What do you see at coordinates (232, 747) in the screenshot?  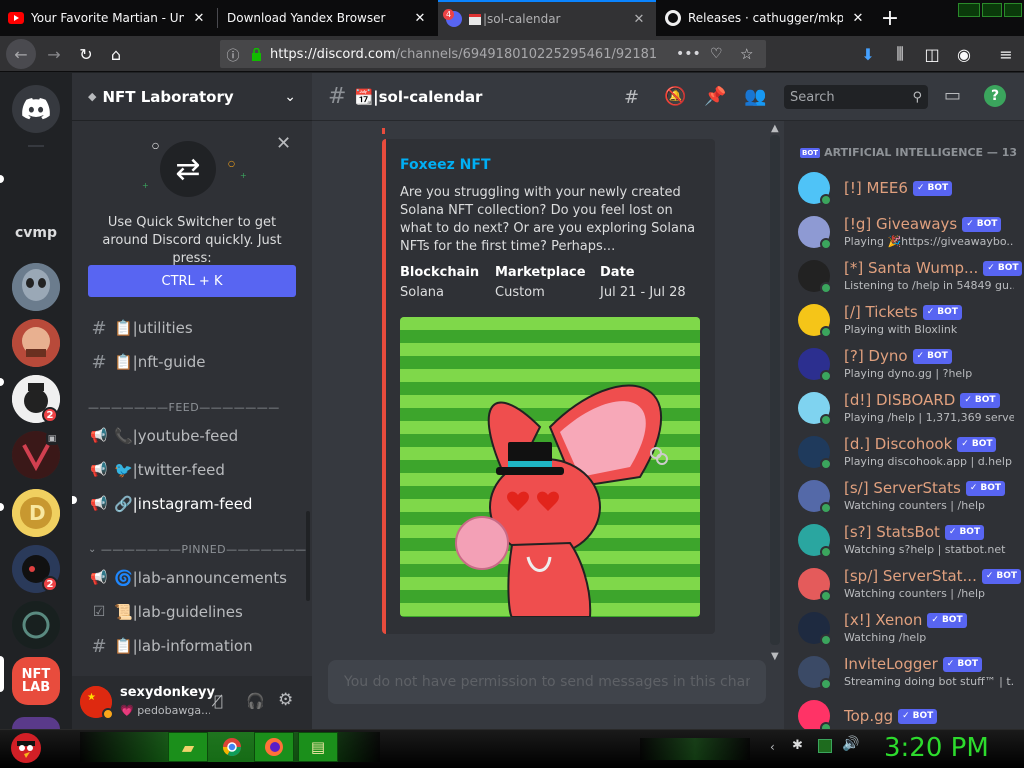 I see `taskbar-chrome` at bounding box center [232, 747].